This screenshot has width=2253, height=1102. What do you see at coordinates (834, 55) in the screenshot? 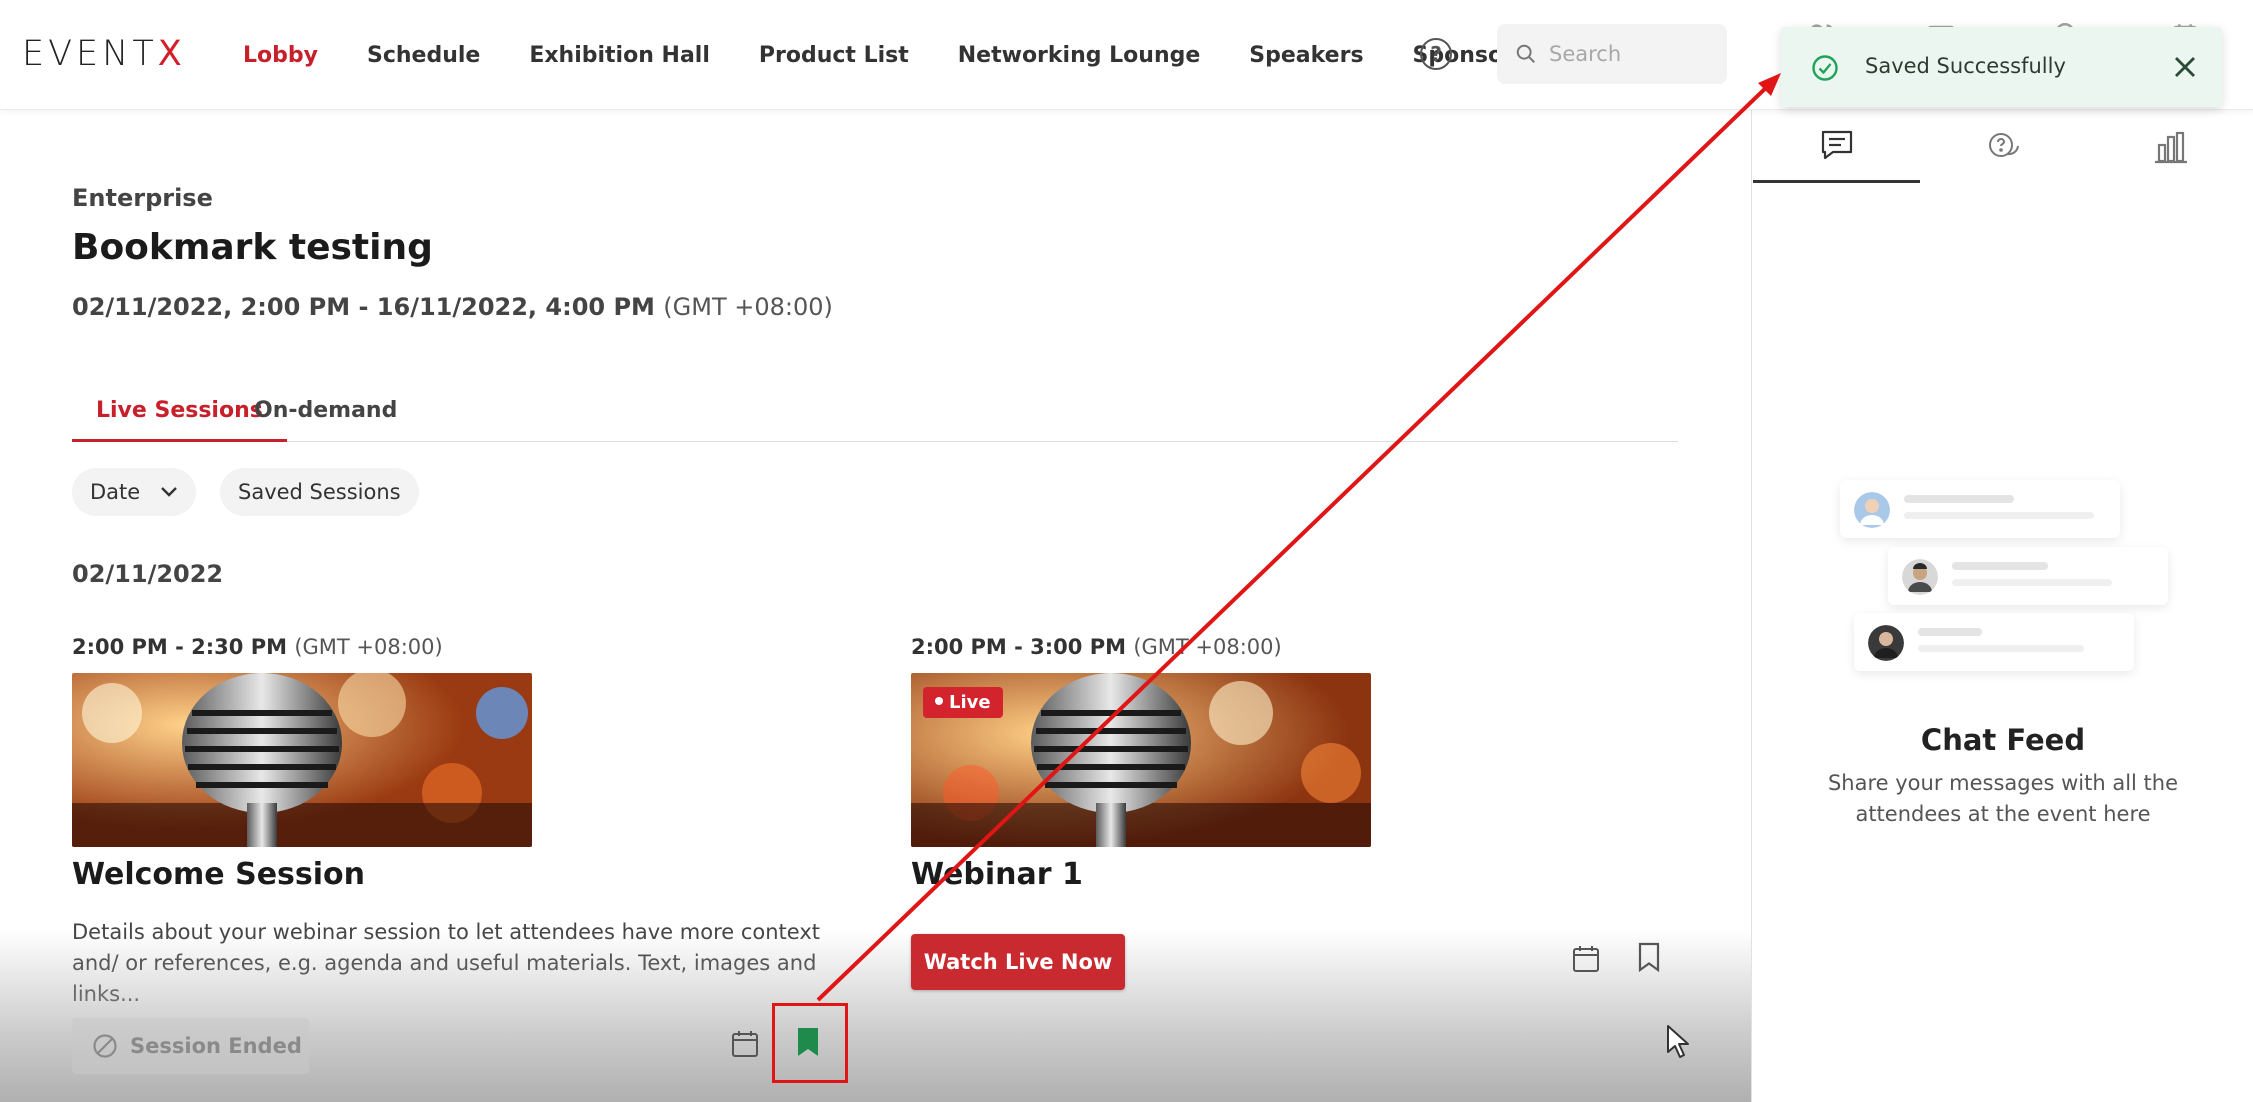
I see `nav-product-list: Product List` at bounding box center [834, 55].